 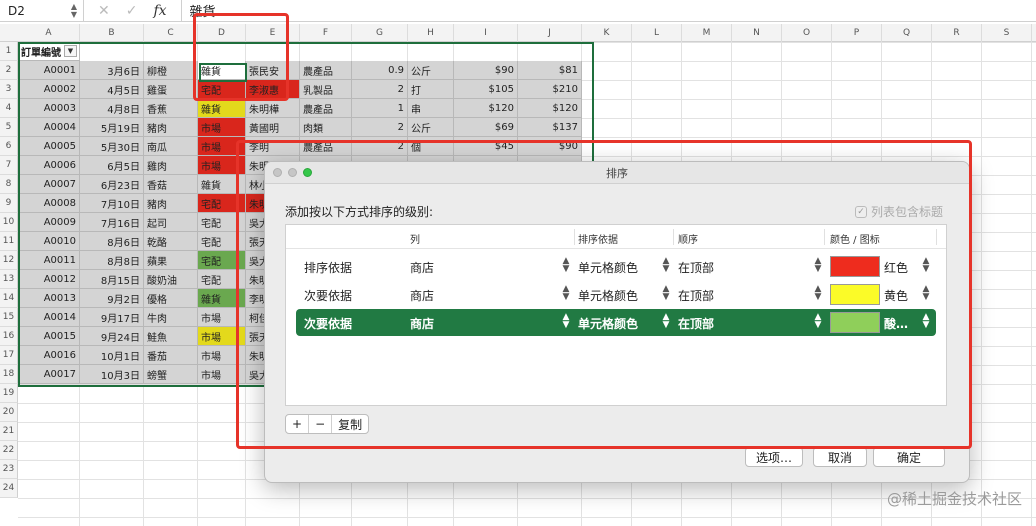 I want to click on row-header-3: 3, so click(x=9, y=89).